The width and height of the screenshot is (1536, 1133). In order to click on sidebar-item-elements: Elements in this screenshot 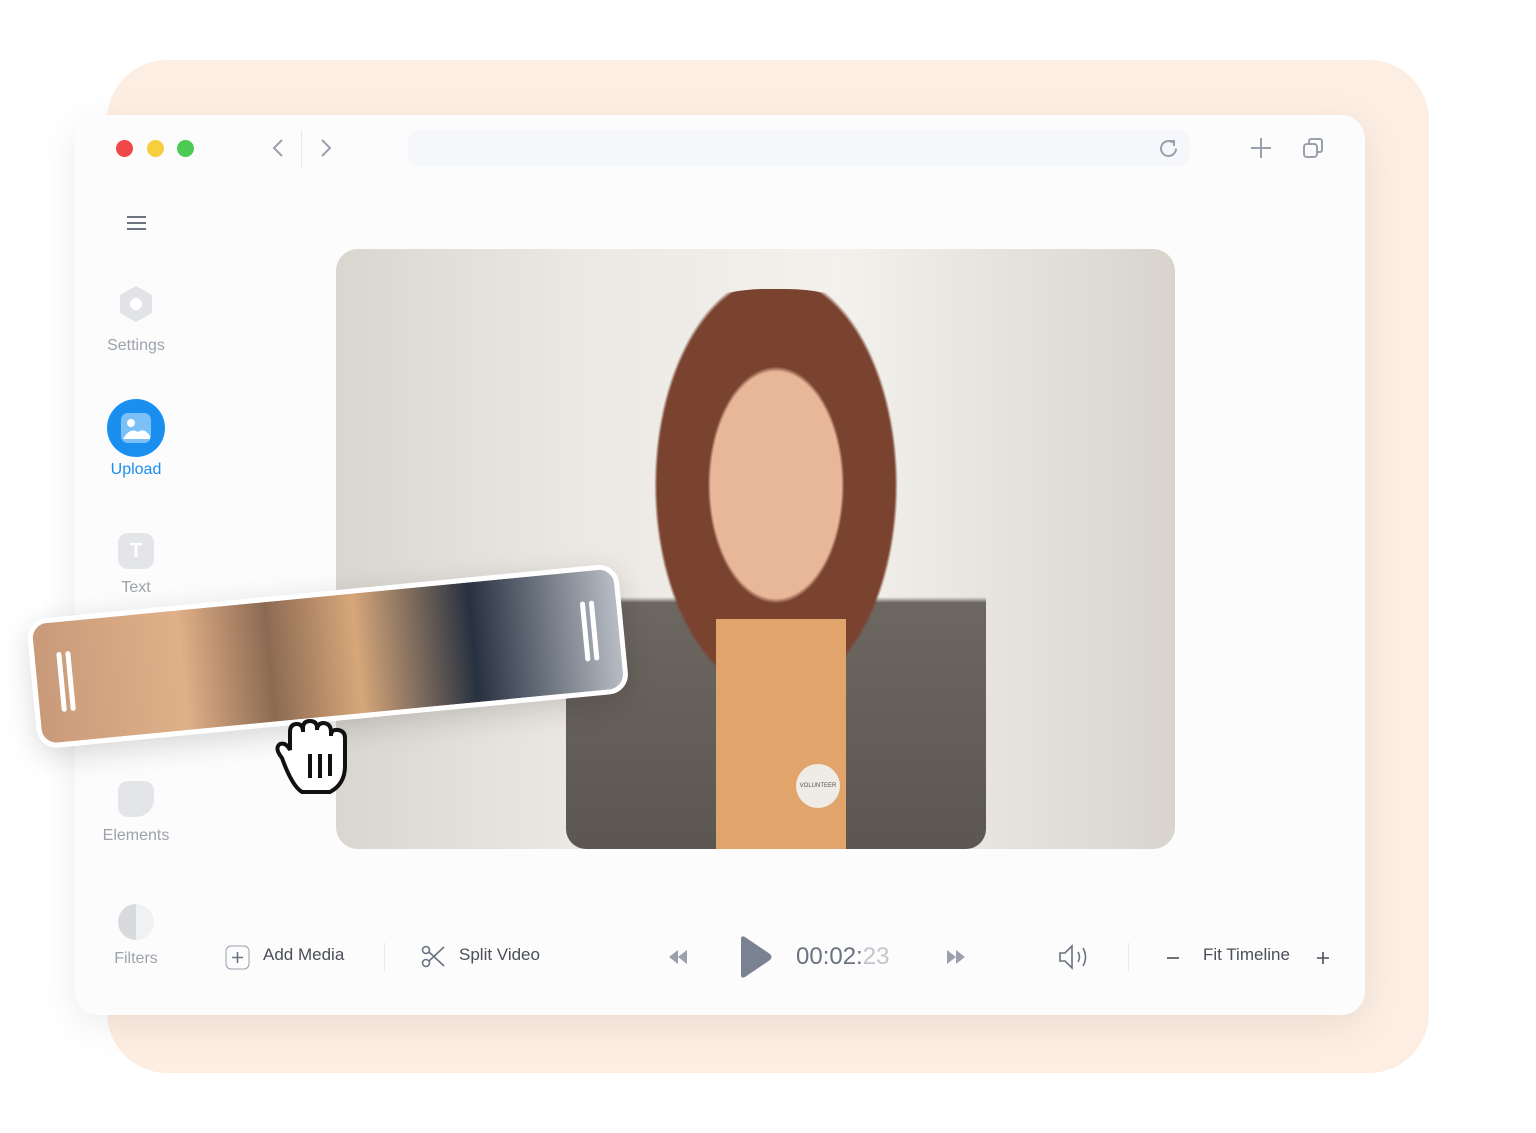, I will do `click(136, 813)`.